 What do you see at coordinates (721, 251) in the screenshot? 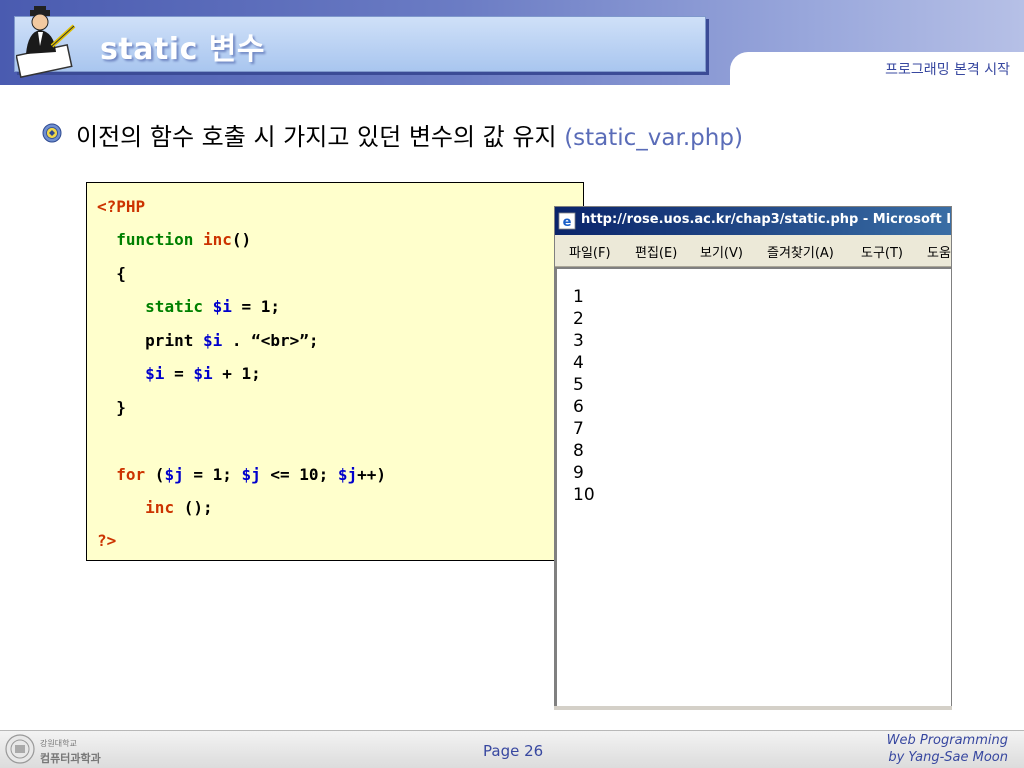
I see `menu-view: 보기(V)` at bounding box center [721, 251].